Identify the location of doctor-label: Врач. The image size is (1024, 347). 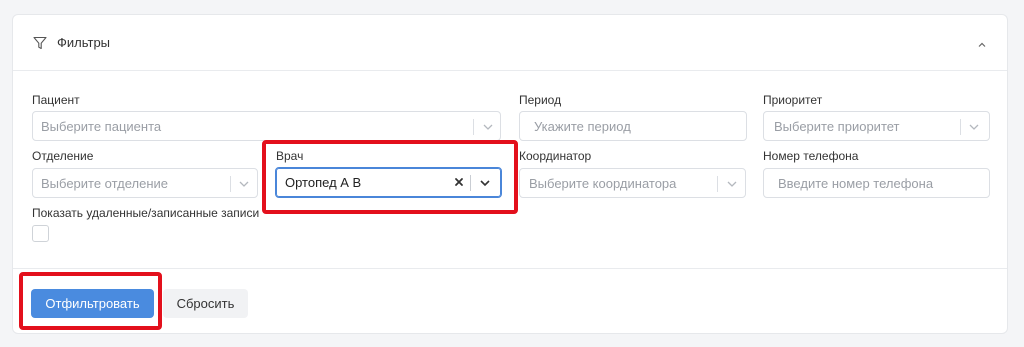
(290, 156).